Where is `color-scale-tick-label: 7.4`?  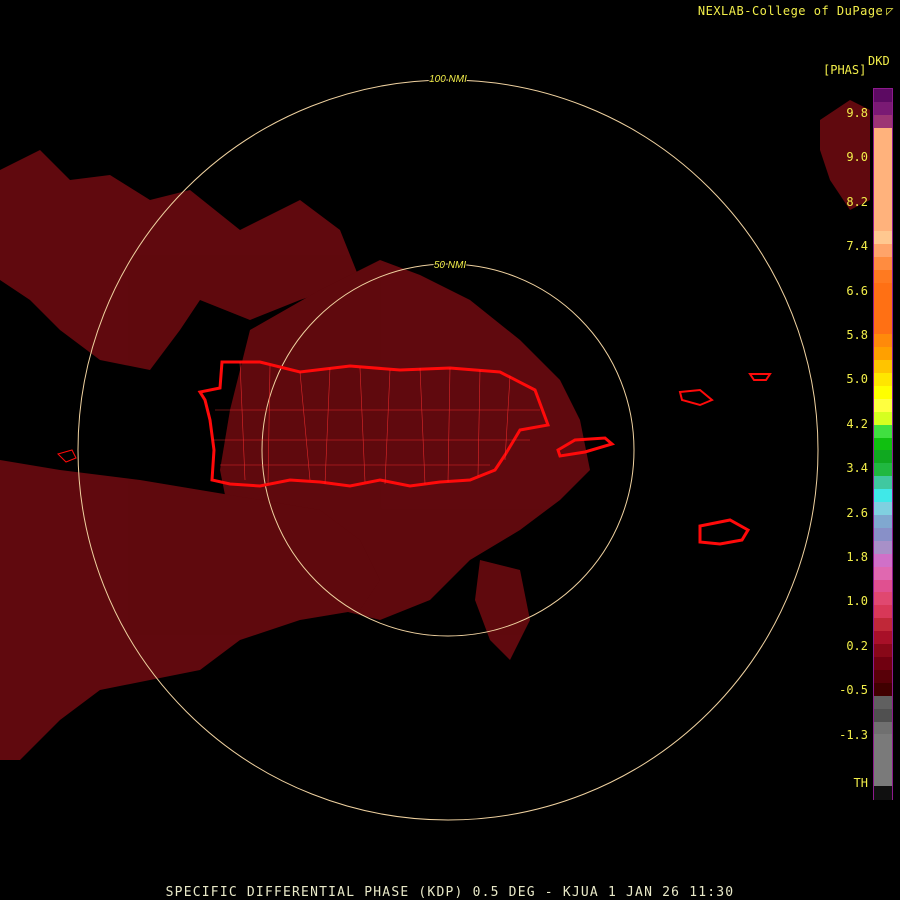 color-scale-tick-label: 7.4 is located at coordinates (857, 246).